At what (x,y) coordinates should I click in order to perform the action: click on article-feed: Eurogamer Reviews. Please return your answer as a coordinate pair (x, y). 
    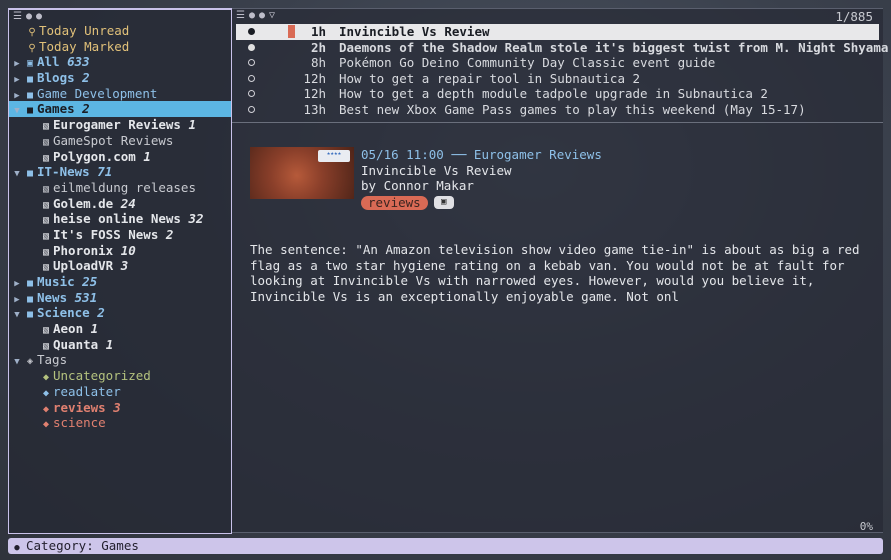
    Looking at the image, I should click on (538, 154).